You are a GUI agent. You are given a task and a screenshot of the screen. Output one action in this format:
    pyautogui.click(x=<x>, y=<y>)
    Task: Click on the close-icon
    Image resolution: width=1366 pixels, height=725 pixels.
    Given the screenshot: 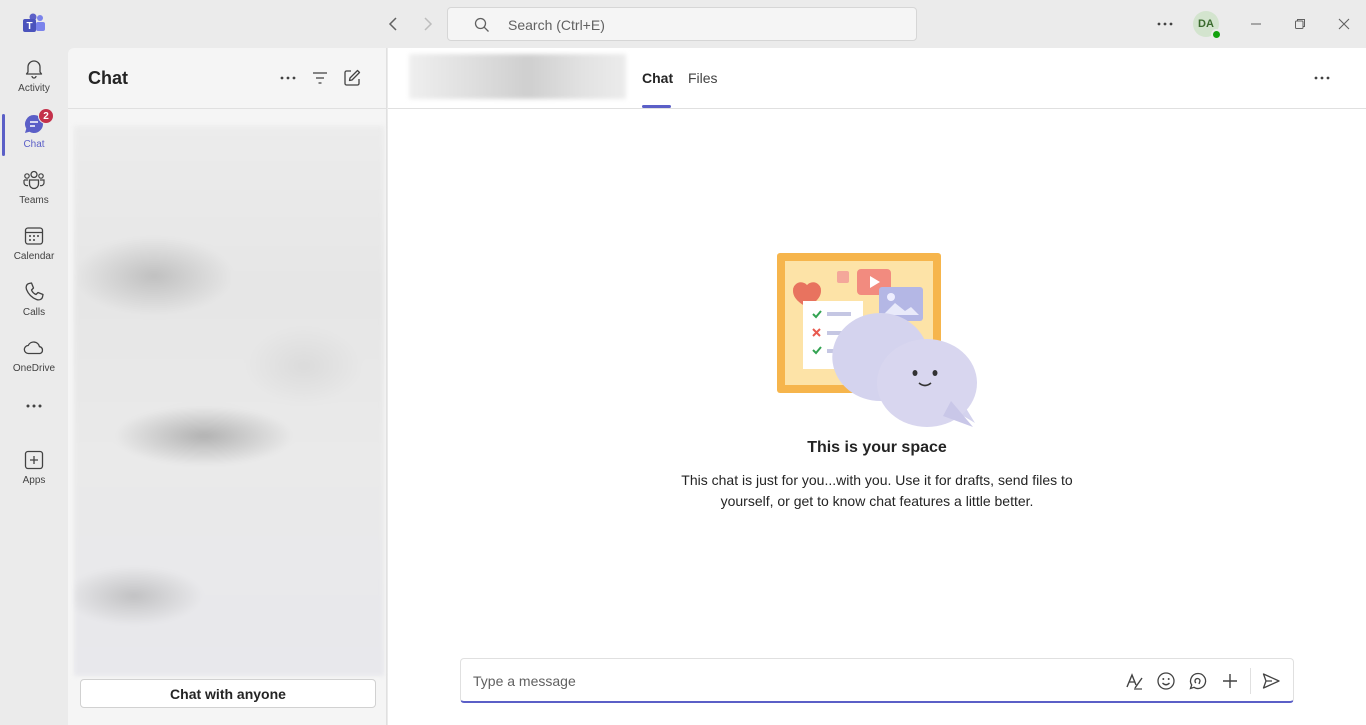 What is the action you would take?
    pyautogui.click(x=1344, y=24)
    